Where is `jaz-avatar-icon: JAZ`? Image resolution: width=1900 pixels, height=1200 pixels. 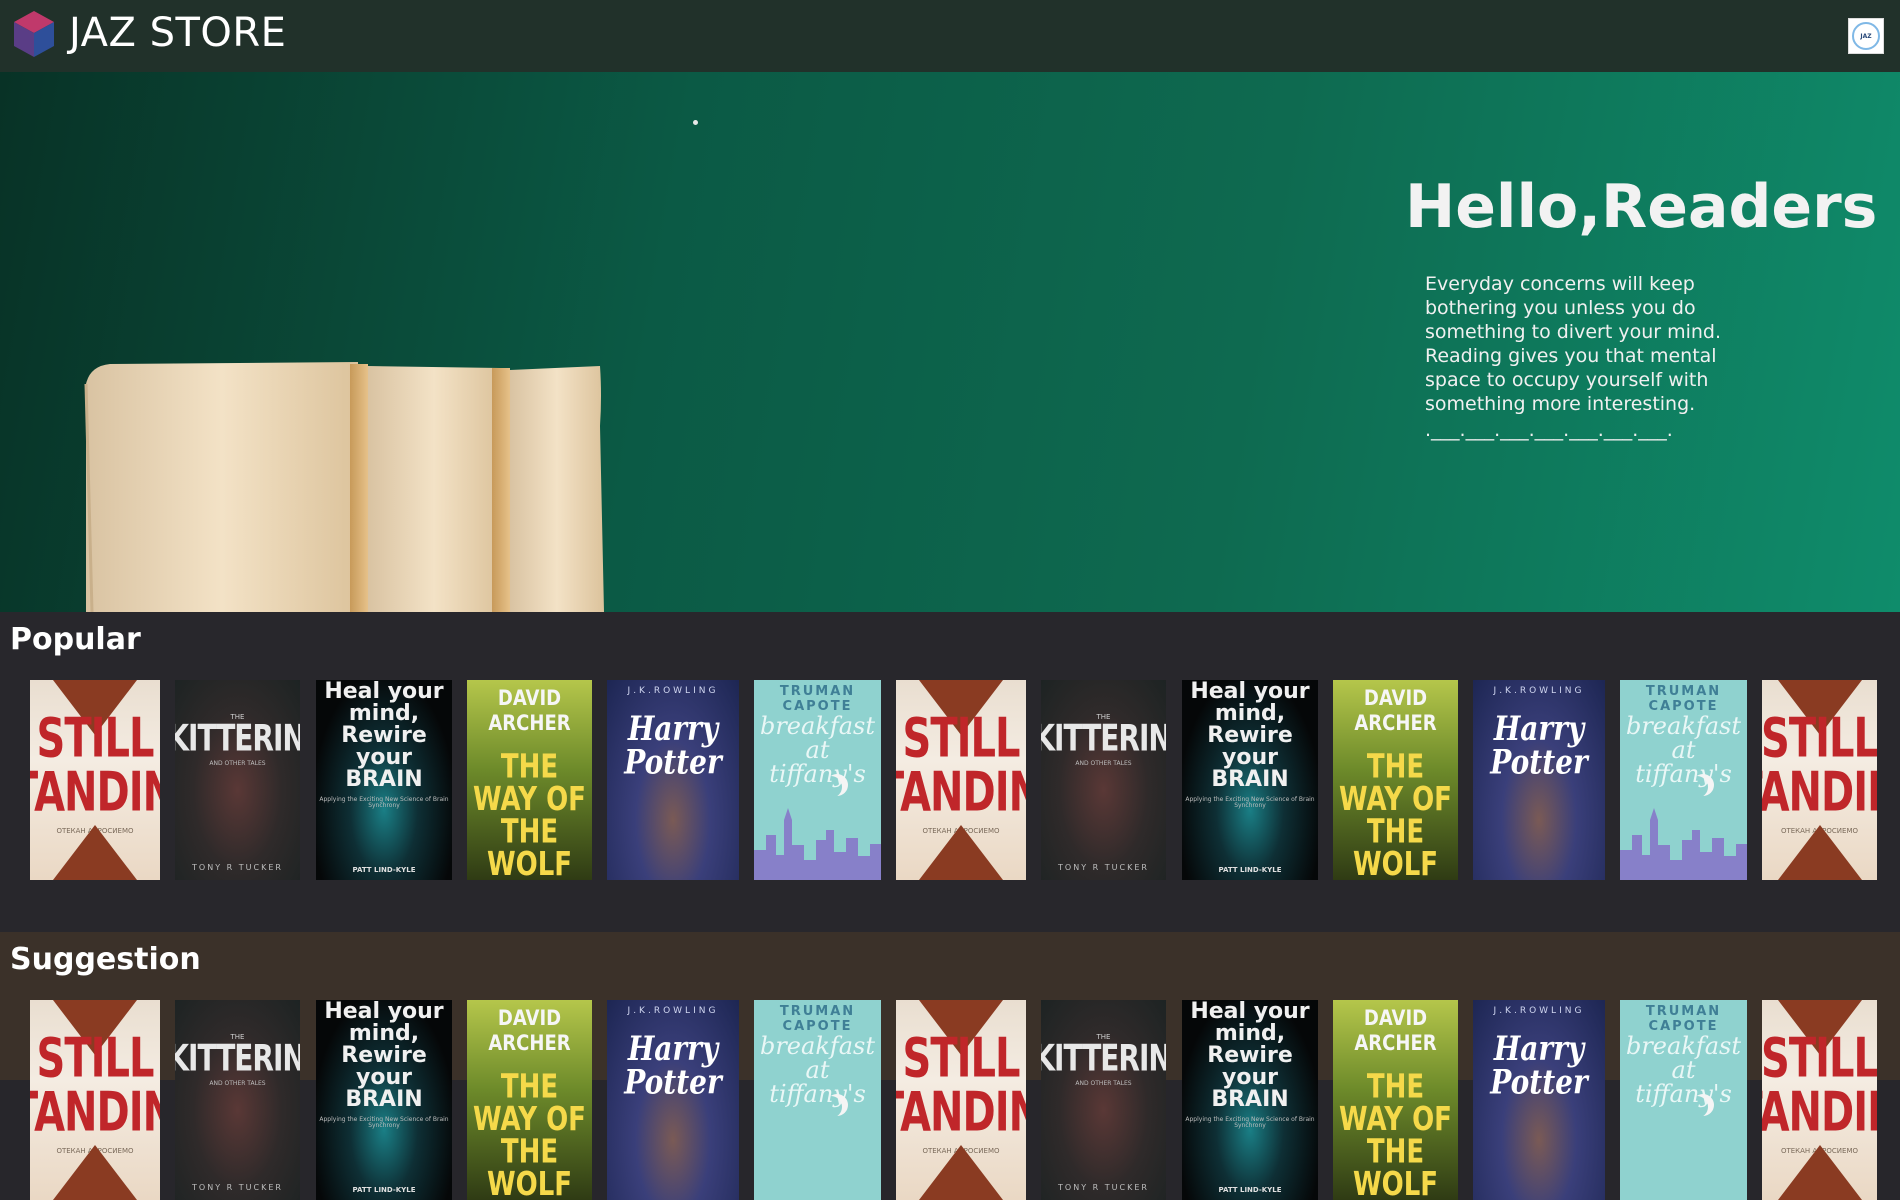 jaz-avatar-icon: JAZ is located at coordinates (1866, 36).